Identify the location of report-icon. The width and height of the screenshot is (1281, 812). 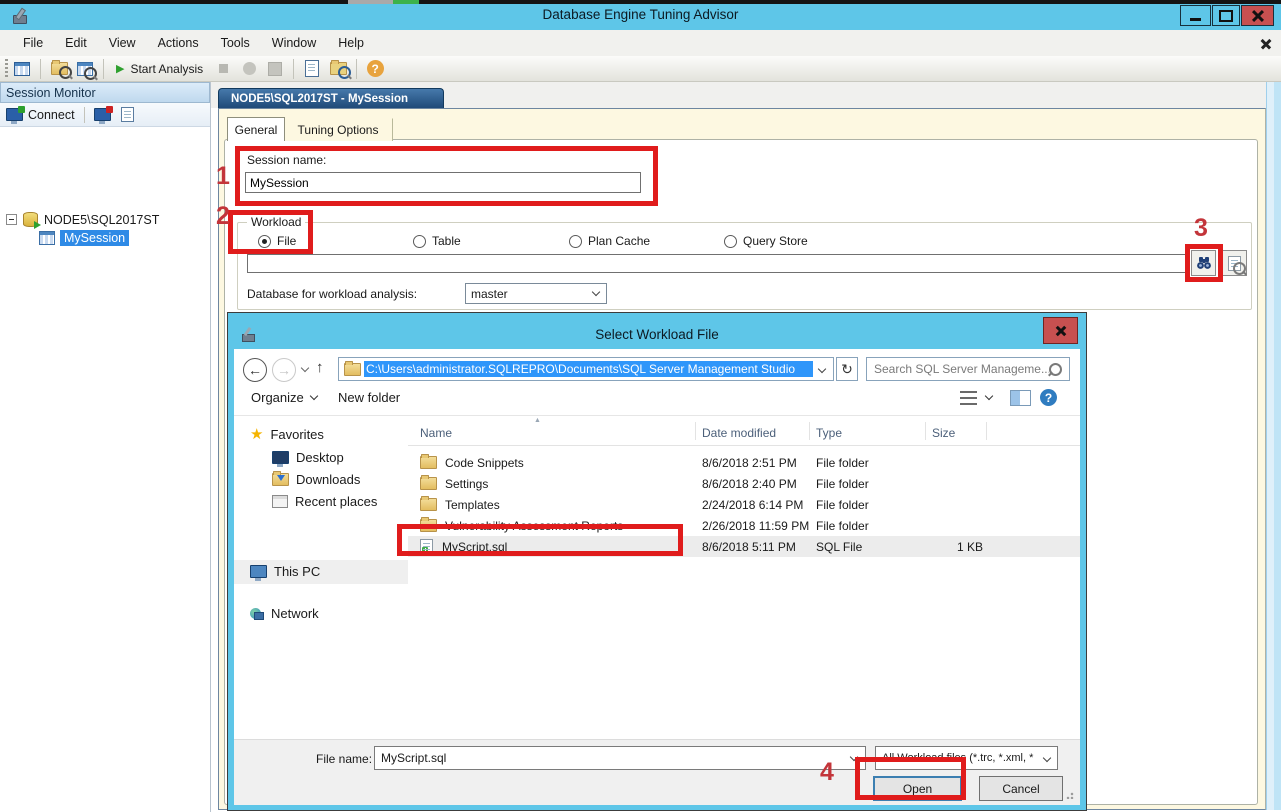
(312, 68).